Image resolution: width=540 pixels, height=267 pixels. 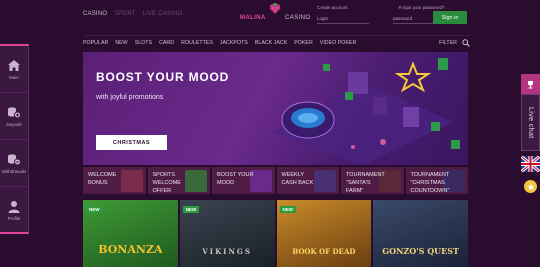 I want to click on promo-illustration, so click(x=366, y=111).